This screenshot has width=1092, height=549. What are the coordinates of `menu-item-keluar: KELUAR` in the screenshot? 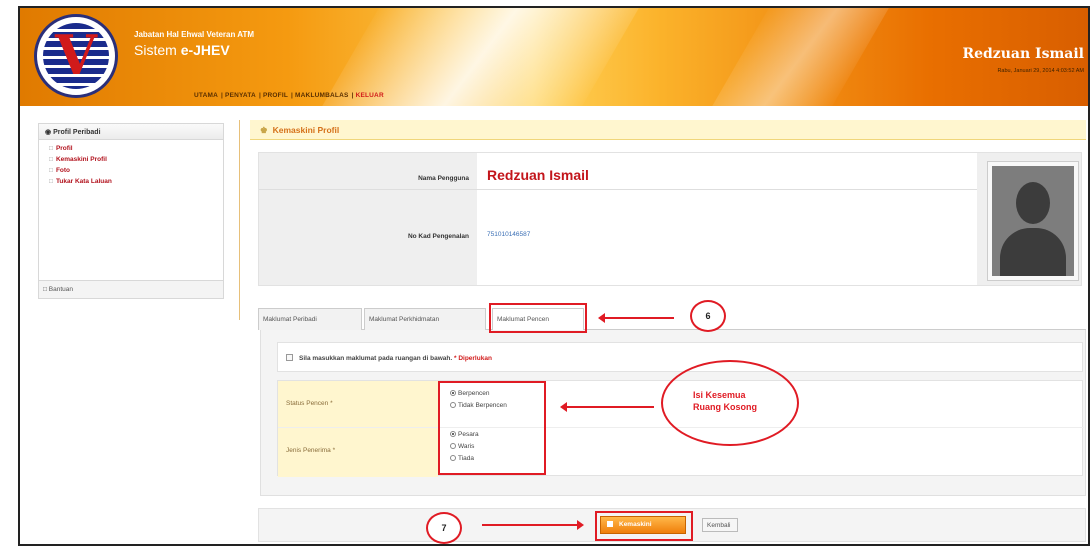 It's located at (370, 95).